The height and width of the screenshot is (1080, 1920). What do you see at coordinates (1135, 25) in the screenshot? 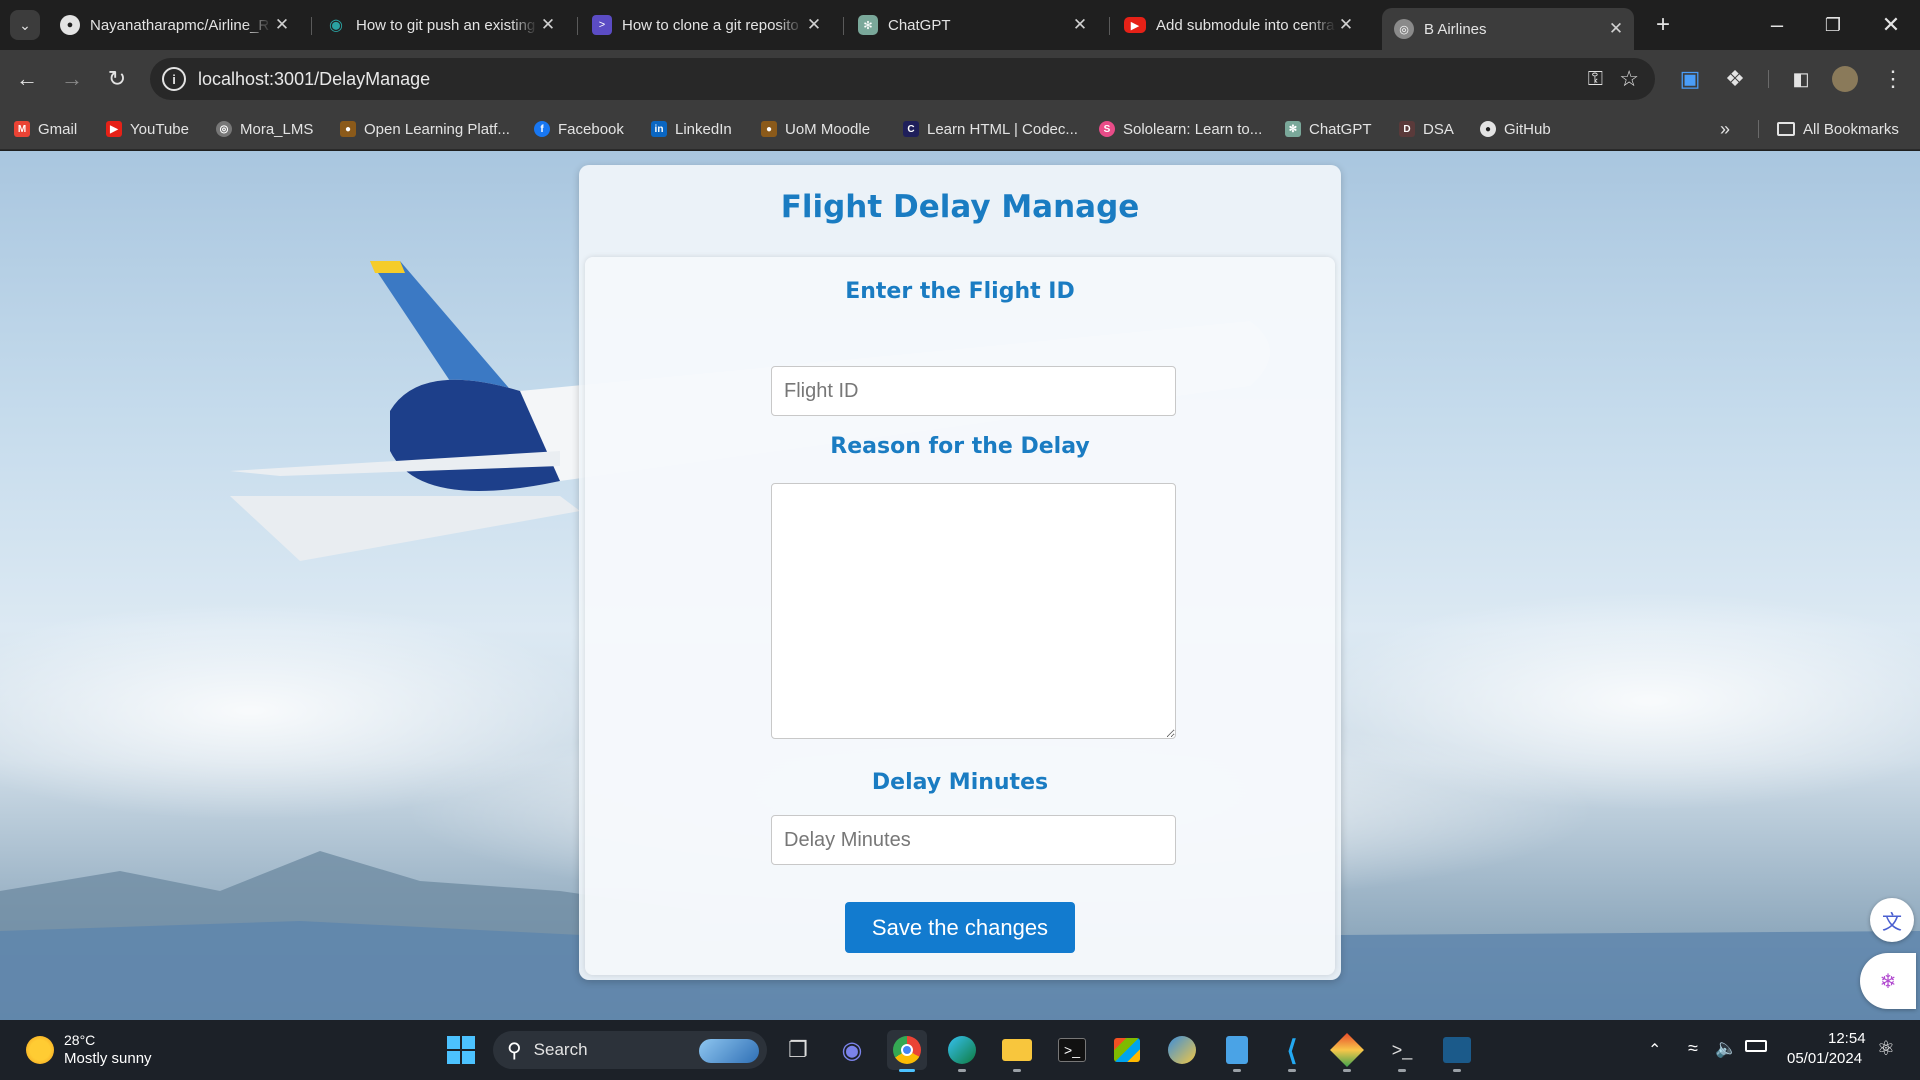
I see `youtube-icon: ▶` at bounding box center [1135, 25].